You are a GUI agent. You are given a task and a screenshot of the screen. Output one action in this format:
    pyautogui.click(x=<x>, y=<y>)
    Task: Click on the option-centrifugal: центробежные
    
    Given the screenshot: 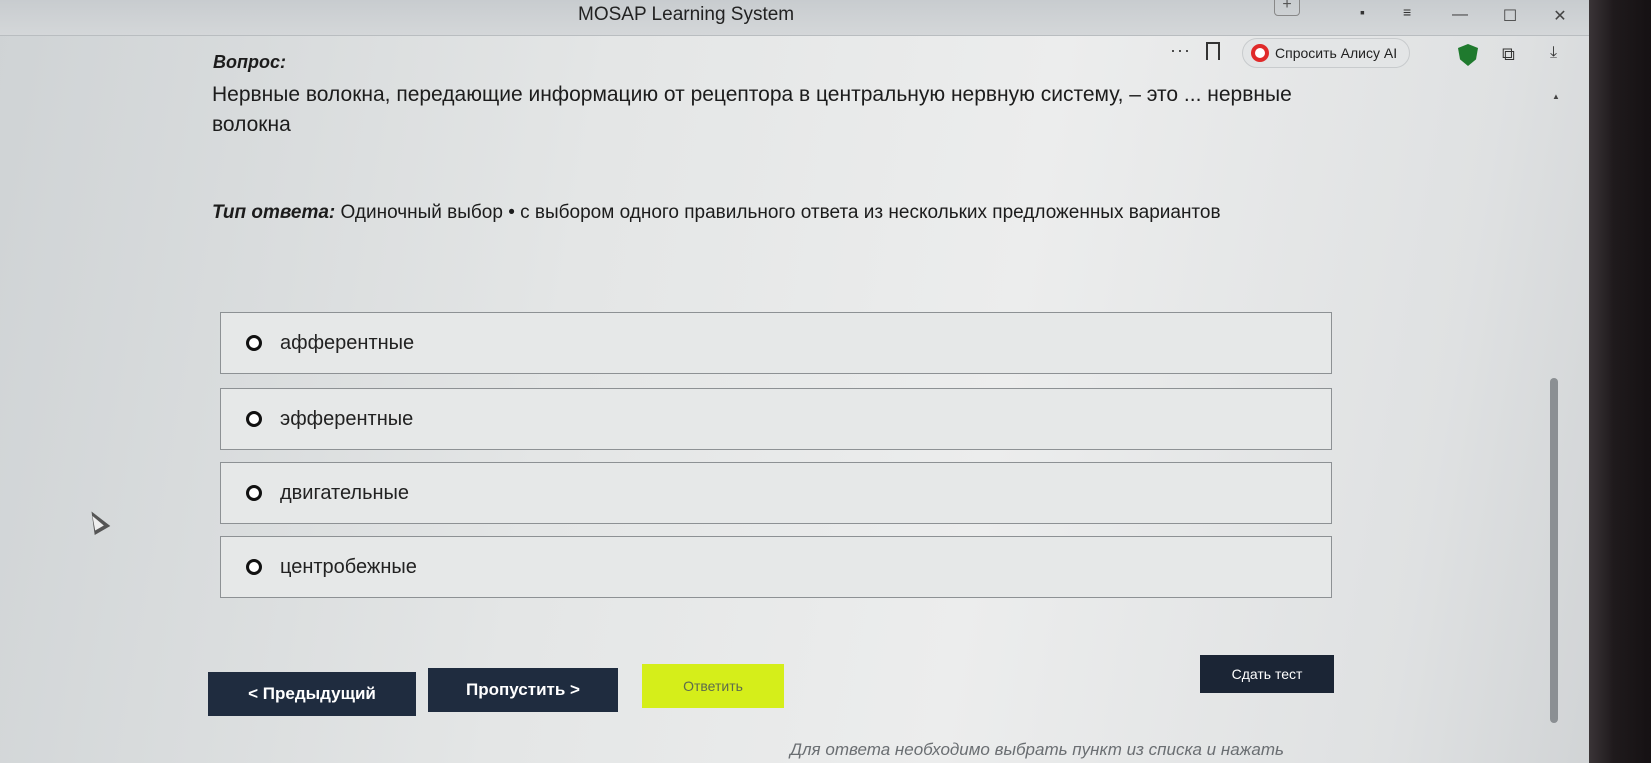 What is the action you would take?
    pyautogui.click(x=776, y=567)
    